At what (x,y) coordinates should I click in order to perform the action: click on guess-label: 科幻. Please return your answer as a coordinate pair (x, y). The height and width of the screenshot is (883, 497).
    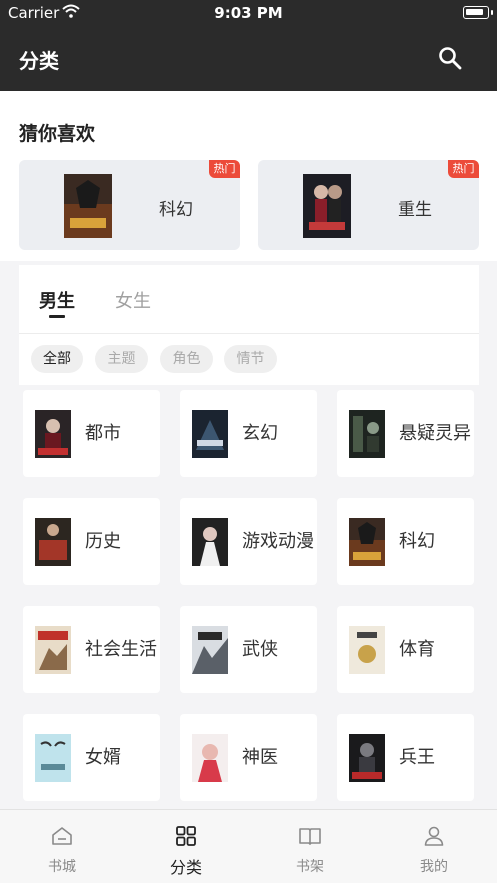
    Looking at the image, I should click on (176, 210).